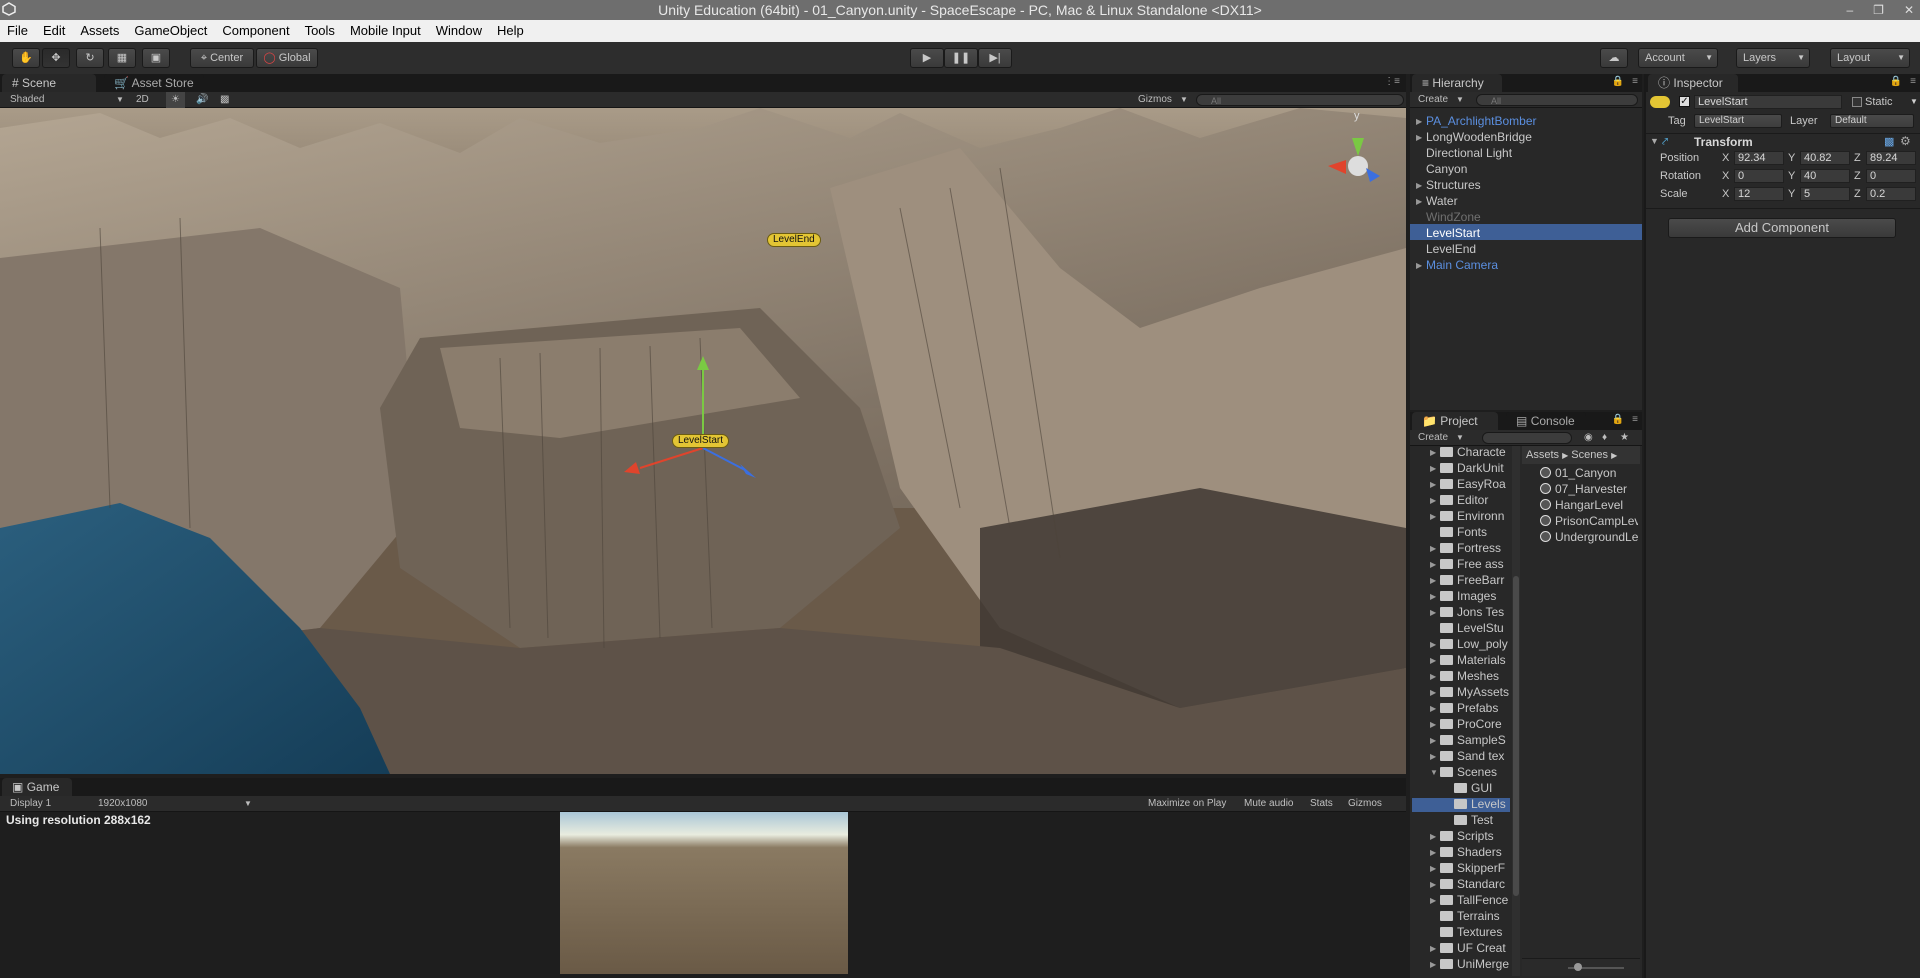  What do you see at coordinates (30, 804) in the screenshot?
I see `display-dropdown: Display 1` at bounding box center [30, 804].